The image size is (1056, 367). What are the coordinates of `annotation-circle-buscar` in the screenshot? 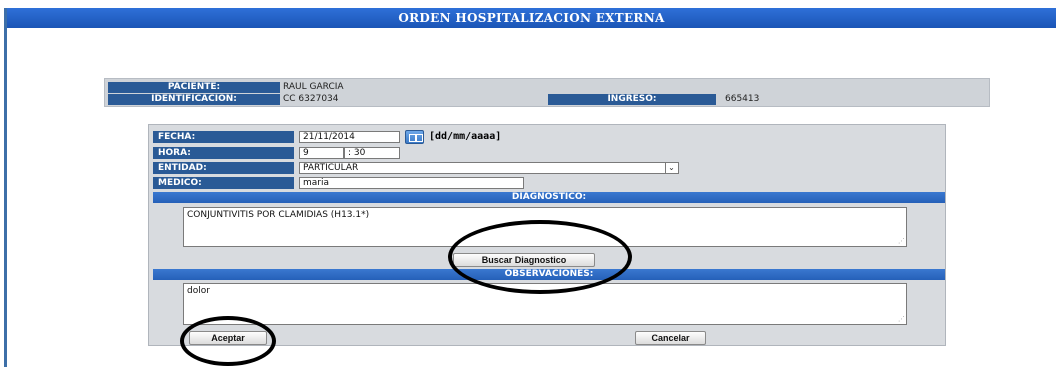 It's located at (540, 257).